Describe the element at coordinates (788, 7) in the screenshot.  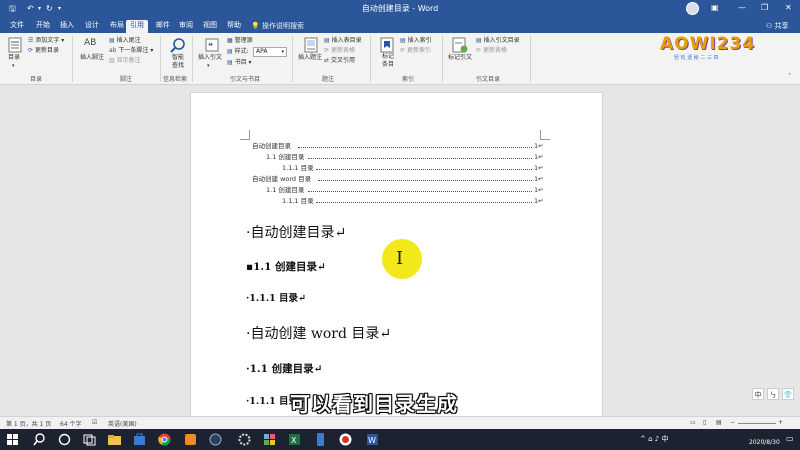
I see `close-icon: ✕` at that location.